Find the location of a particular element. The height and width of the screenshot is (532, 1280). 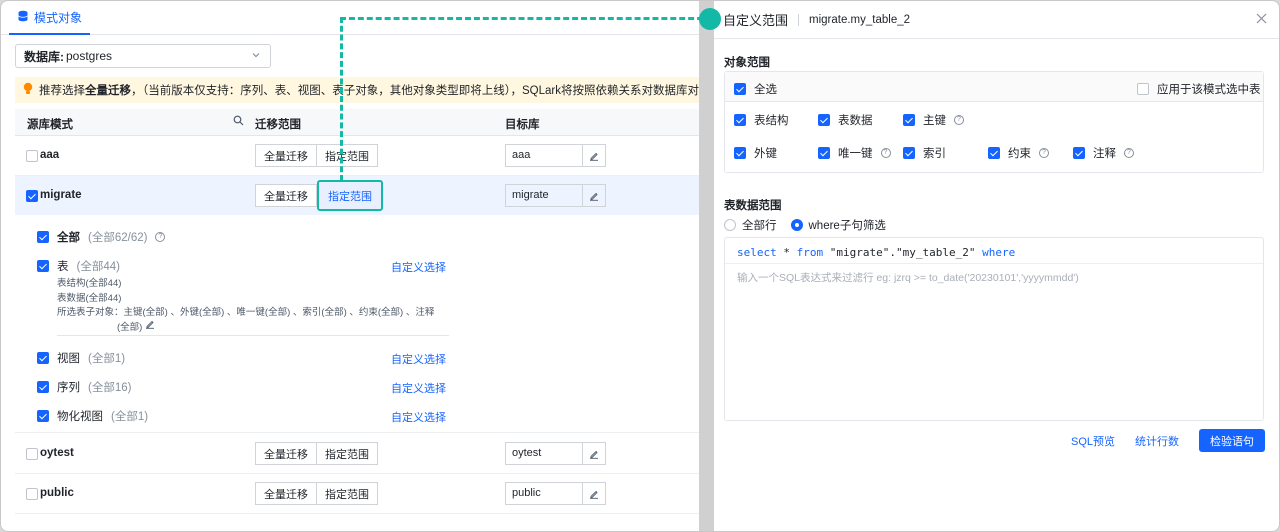

radio-where: where子句筛选 is located at coordinates (838, 225).